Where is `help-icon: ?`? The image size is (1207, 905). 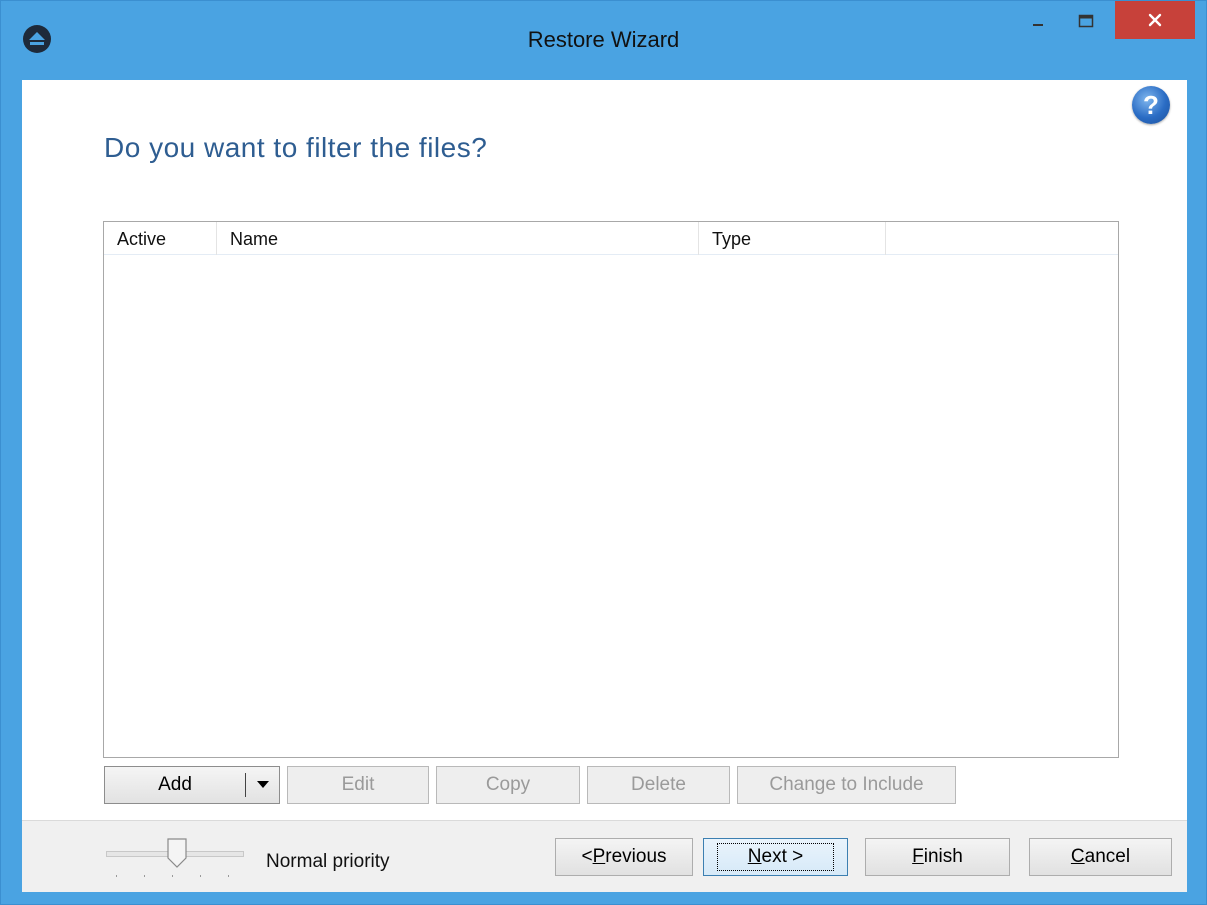 help-icon: ? is located at coordinates (1151, 105).